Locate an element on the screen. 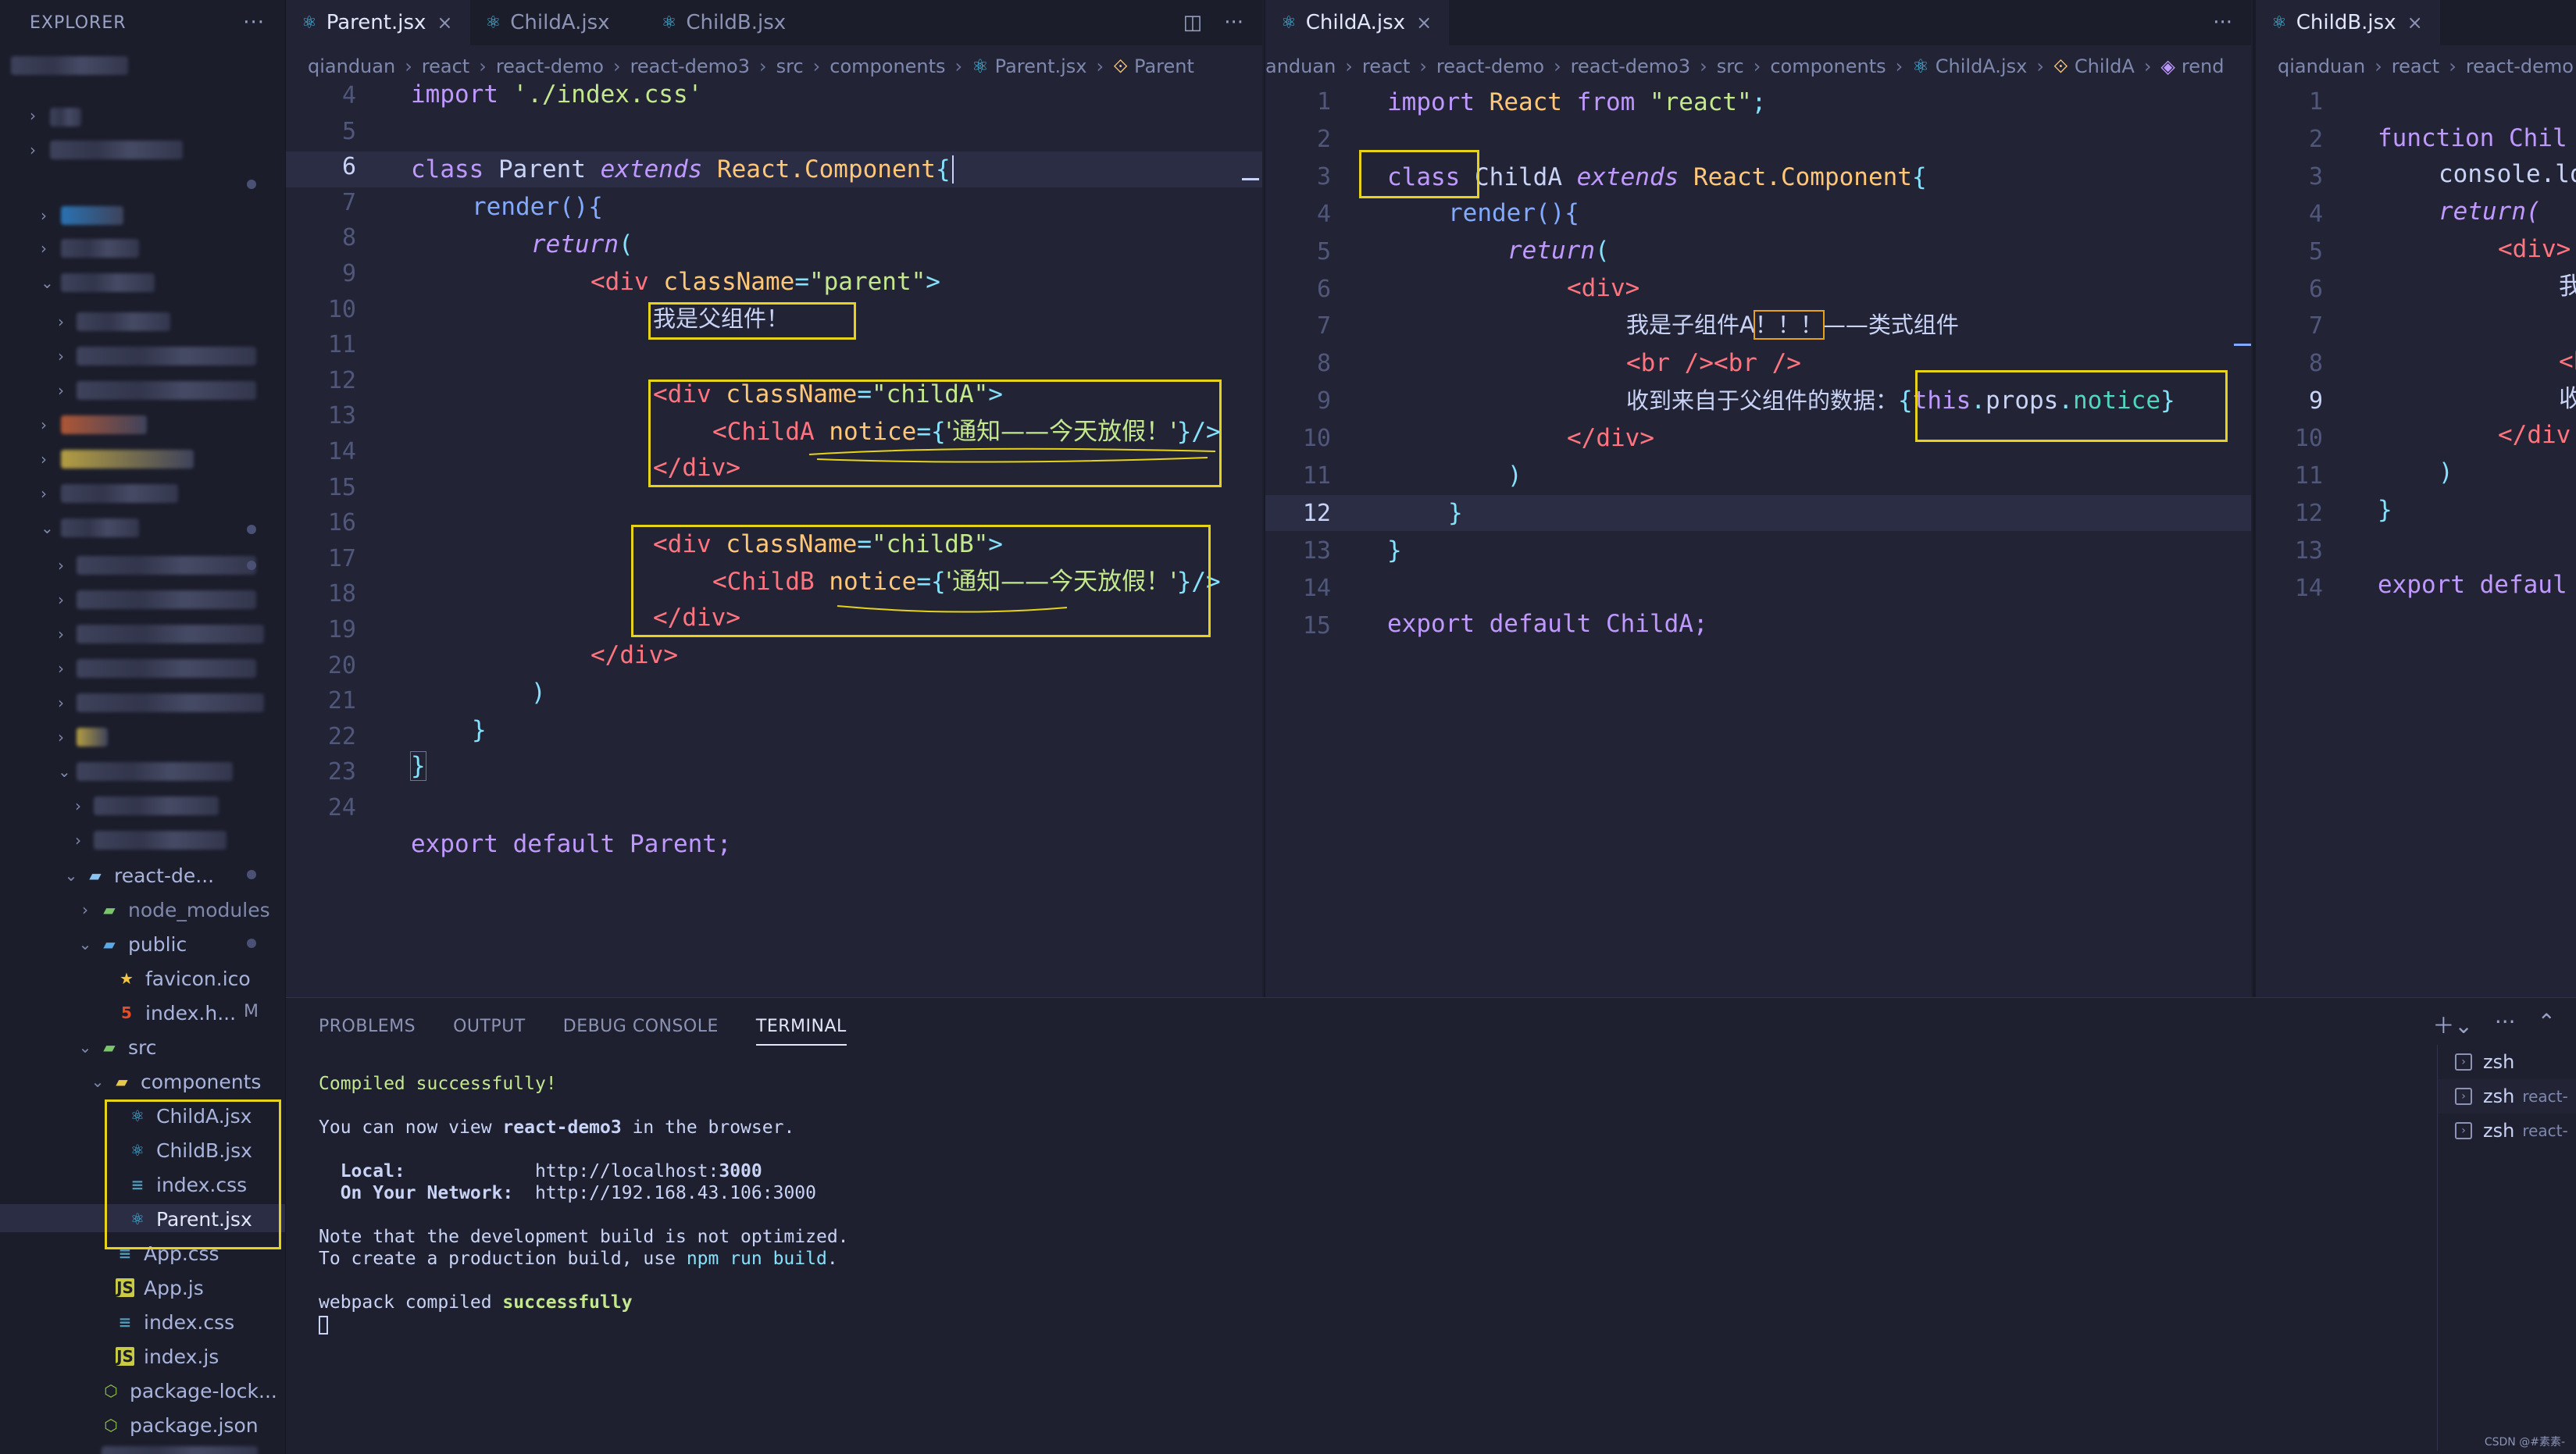 Image resolution: width=2576 pixels, height=1454 pixels. breadcrumb-item: qianduan is located at coordinates (2321, 66).